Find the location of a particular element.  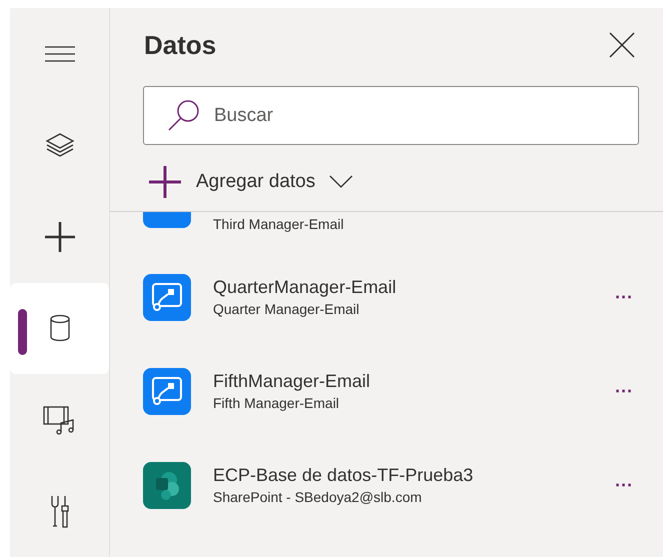

data-source-subtitle: Quarter Manager-Email is located at coordinates (286, 309).